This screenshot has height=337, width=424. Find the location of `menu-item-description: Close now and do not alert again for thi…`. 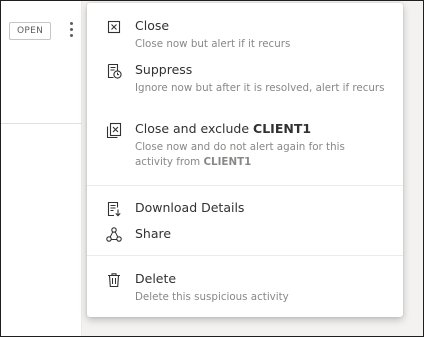

menu-item-description: Close now and do not alert again for thi… is located at coordinates (240, 154).